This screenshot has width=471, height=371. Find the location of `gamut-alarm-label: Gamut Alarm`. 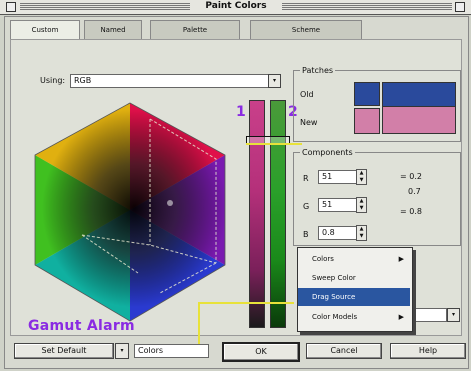

gamut-alarm-label: Gamut Alarm is located at coordinates (81, 326).